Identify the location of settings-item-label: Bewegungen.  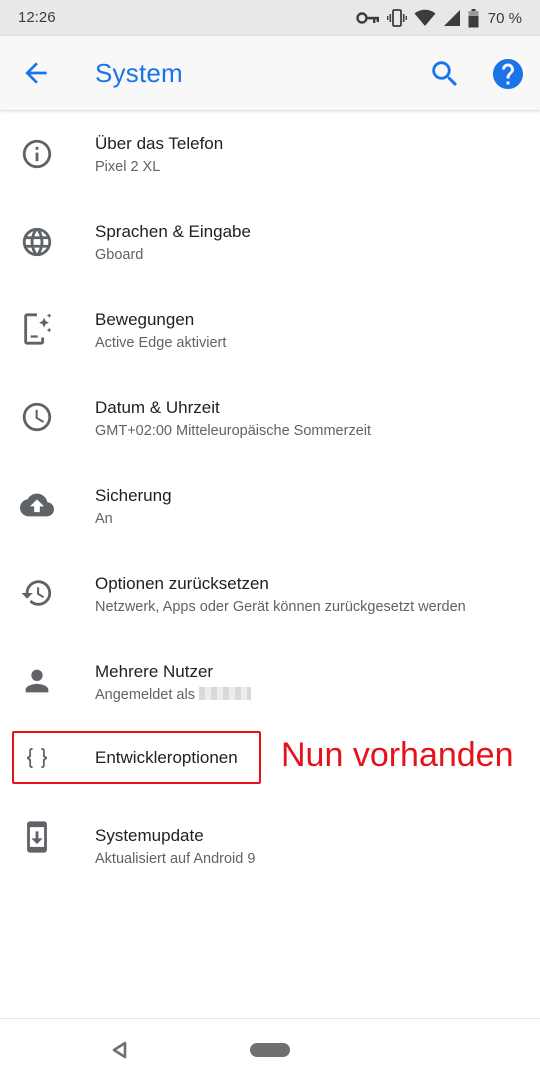
(145, 319).